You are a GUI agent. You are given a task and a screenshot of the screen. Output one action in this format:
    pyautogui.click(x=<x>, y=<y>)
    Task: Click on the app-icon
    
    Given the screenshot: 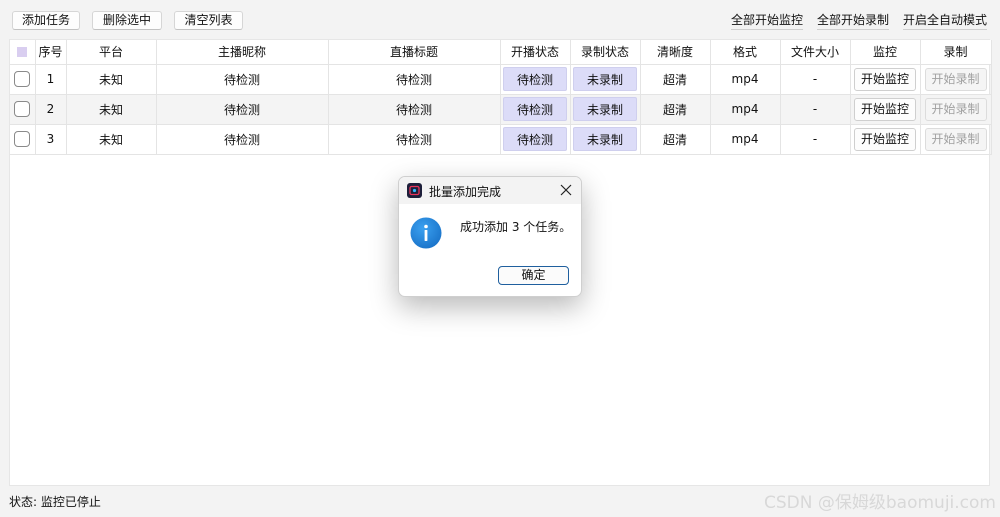 What is the action you would take?
    pyautogui.click(x=414, y=190)
    